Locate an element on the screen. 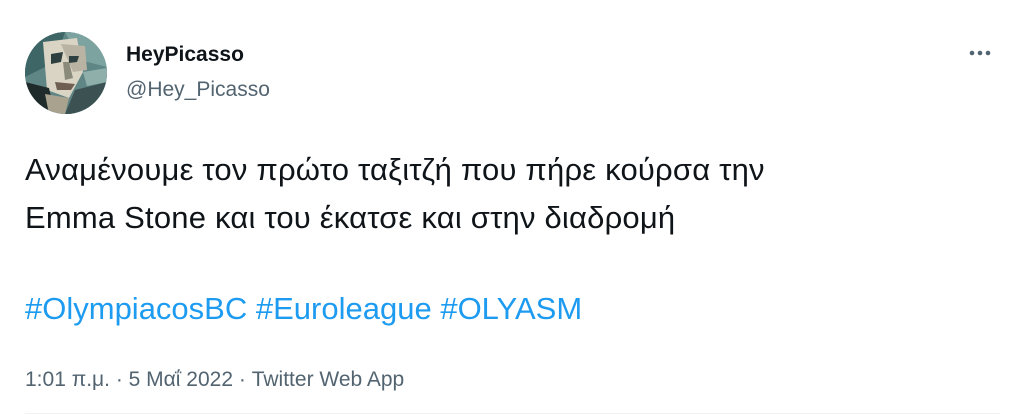 The width and height of the screenshot is (1024, 418). tweet-date: 5 Μαΐ 2022 is located at coordinates (181, 379).